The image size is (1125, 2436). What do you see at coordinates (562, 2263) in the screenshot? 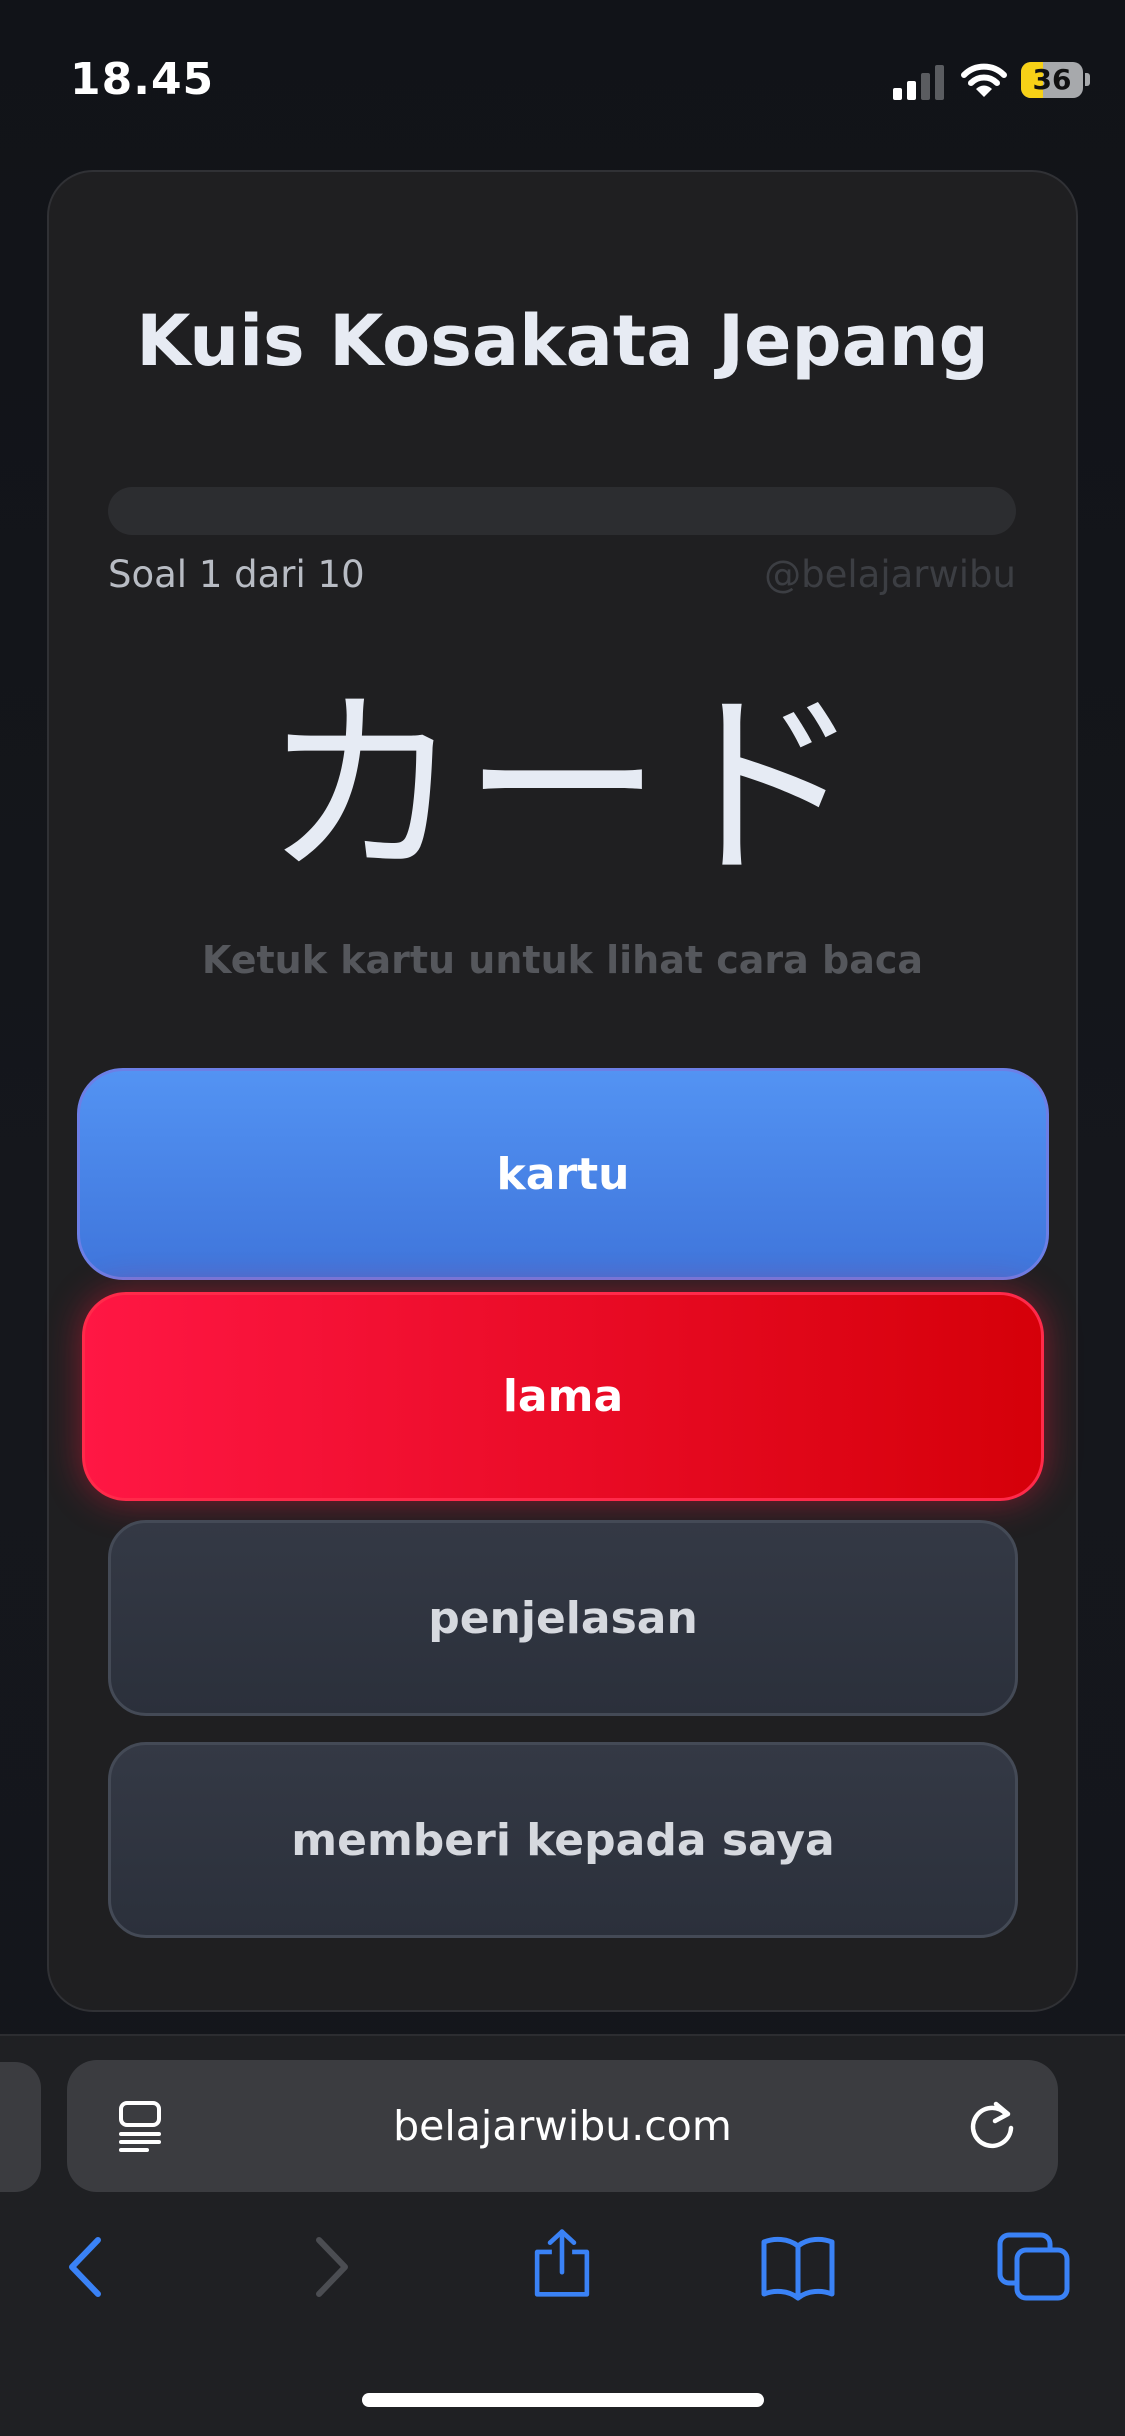
I see `share-icon` at bounding box center [562, 2263].